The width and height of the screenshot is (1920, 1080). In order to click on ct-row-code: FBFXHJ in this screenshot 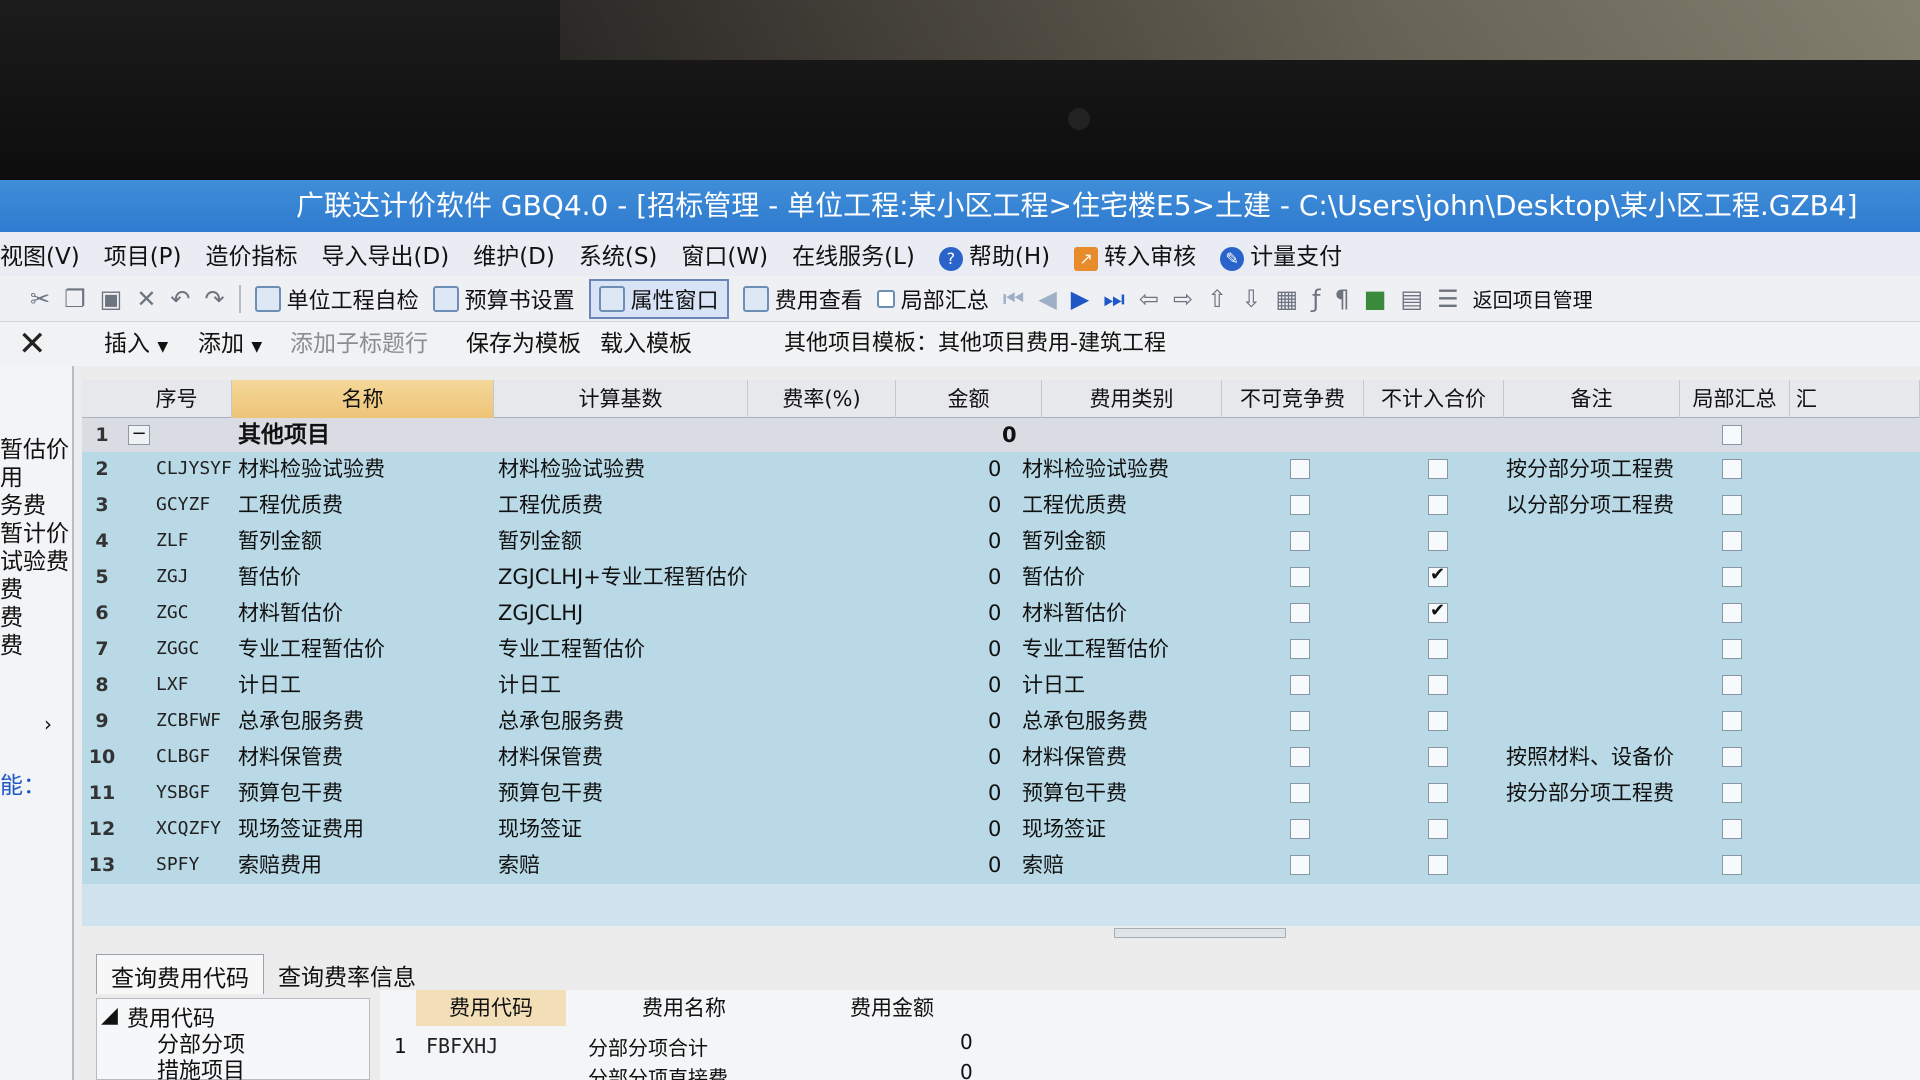, I will do `click(462, 1046)`.